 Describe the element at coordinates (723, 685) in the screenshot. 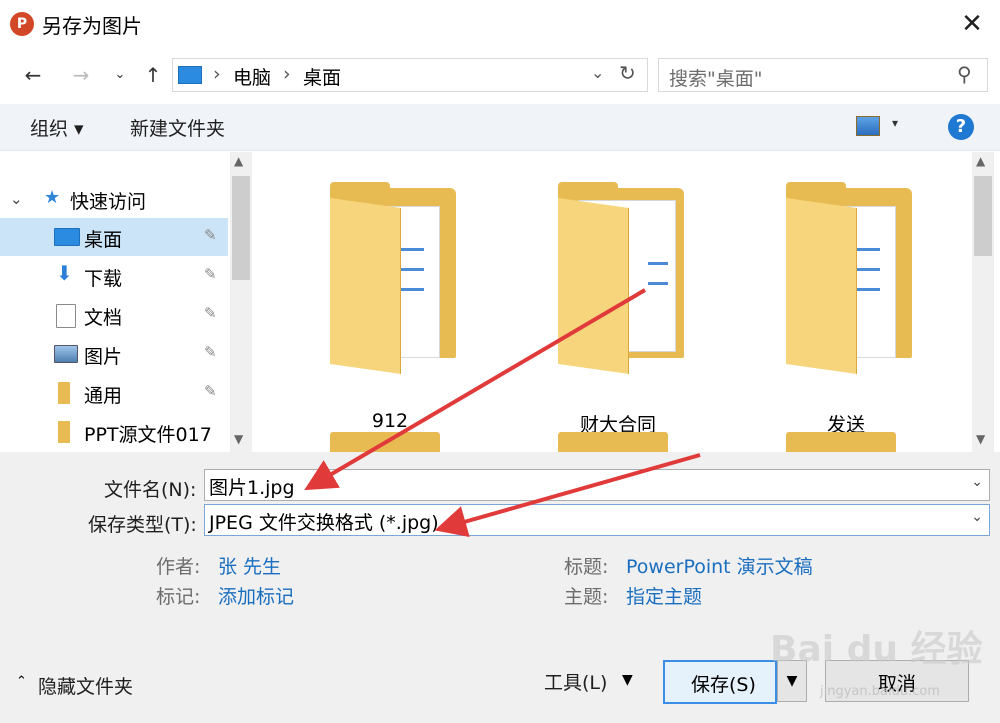

I see `save-button-label: 保存(S)` at that location.